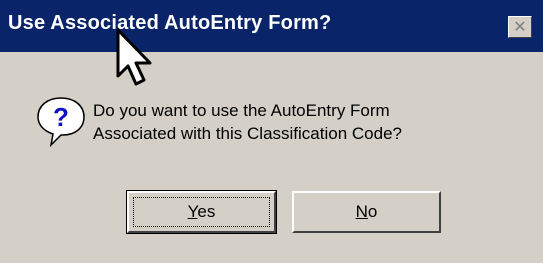 The image size is (543, 263). I want to click on no-mnemonic: N, so click(361, 211).